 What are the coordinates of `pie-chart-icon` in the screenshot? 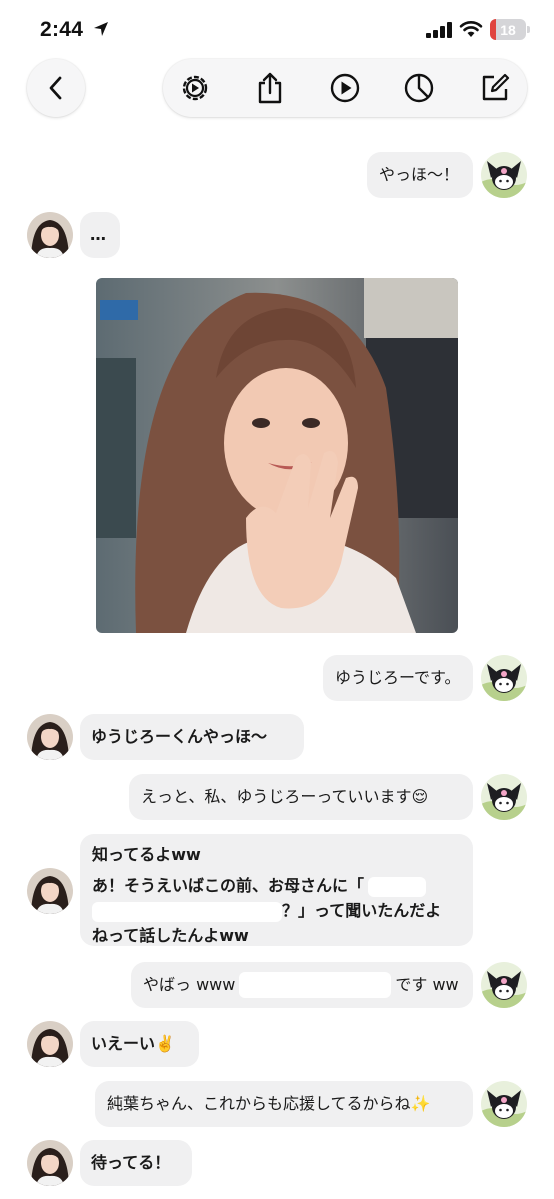 It's located at (419, 88).